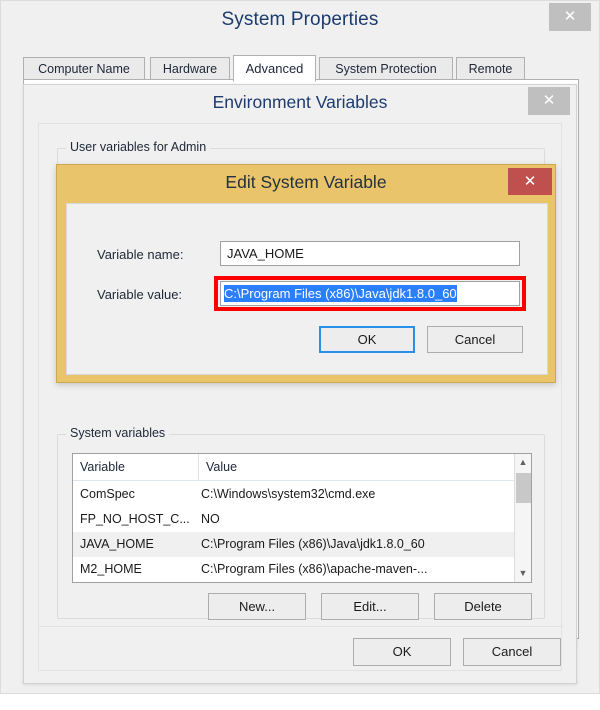 The width and height of the screenshot is (600, 710). What do you see at coordinates (523, 462) in the screenshot?
I see `chevron-up-icon: ▲` at bounding box center [523, 462].